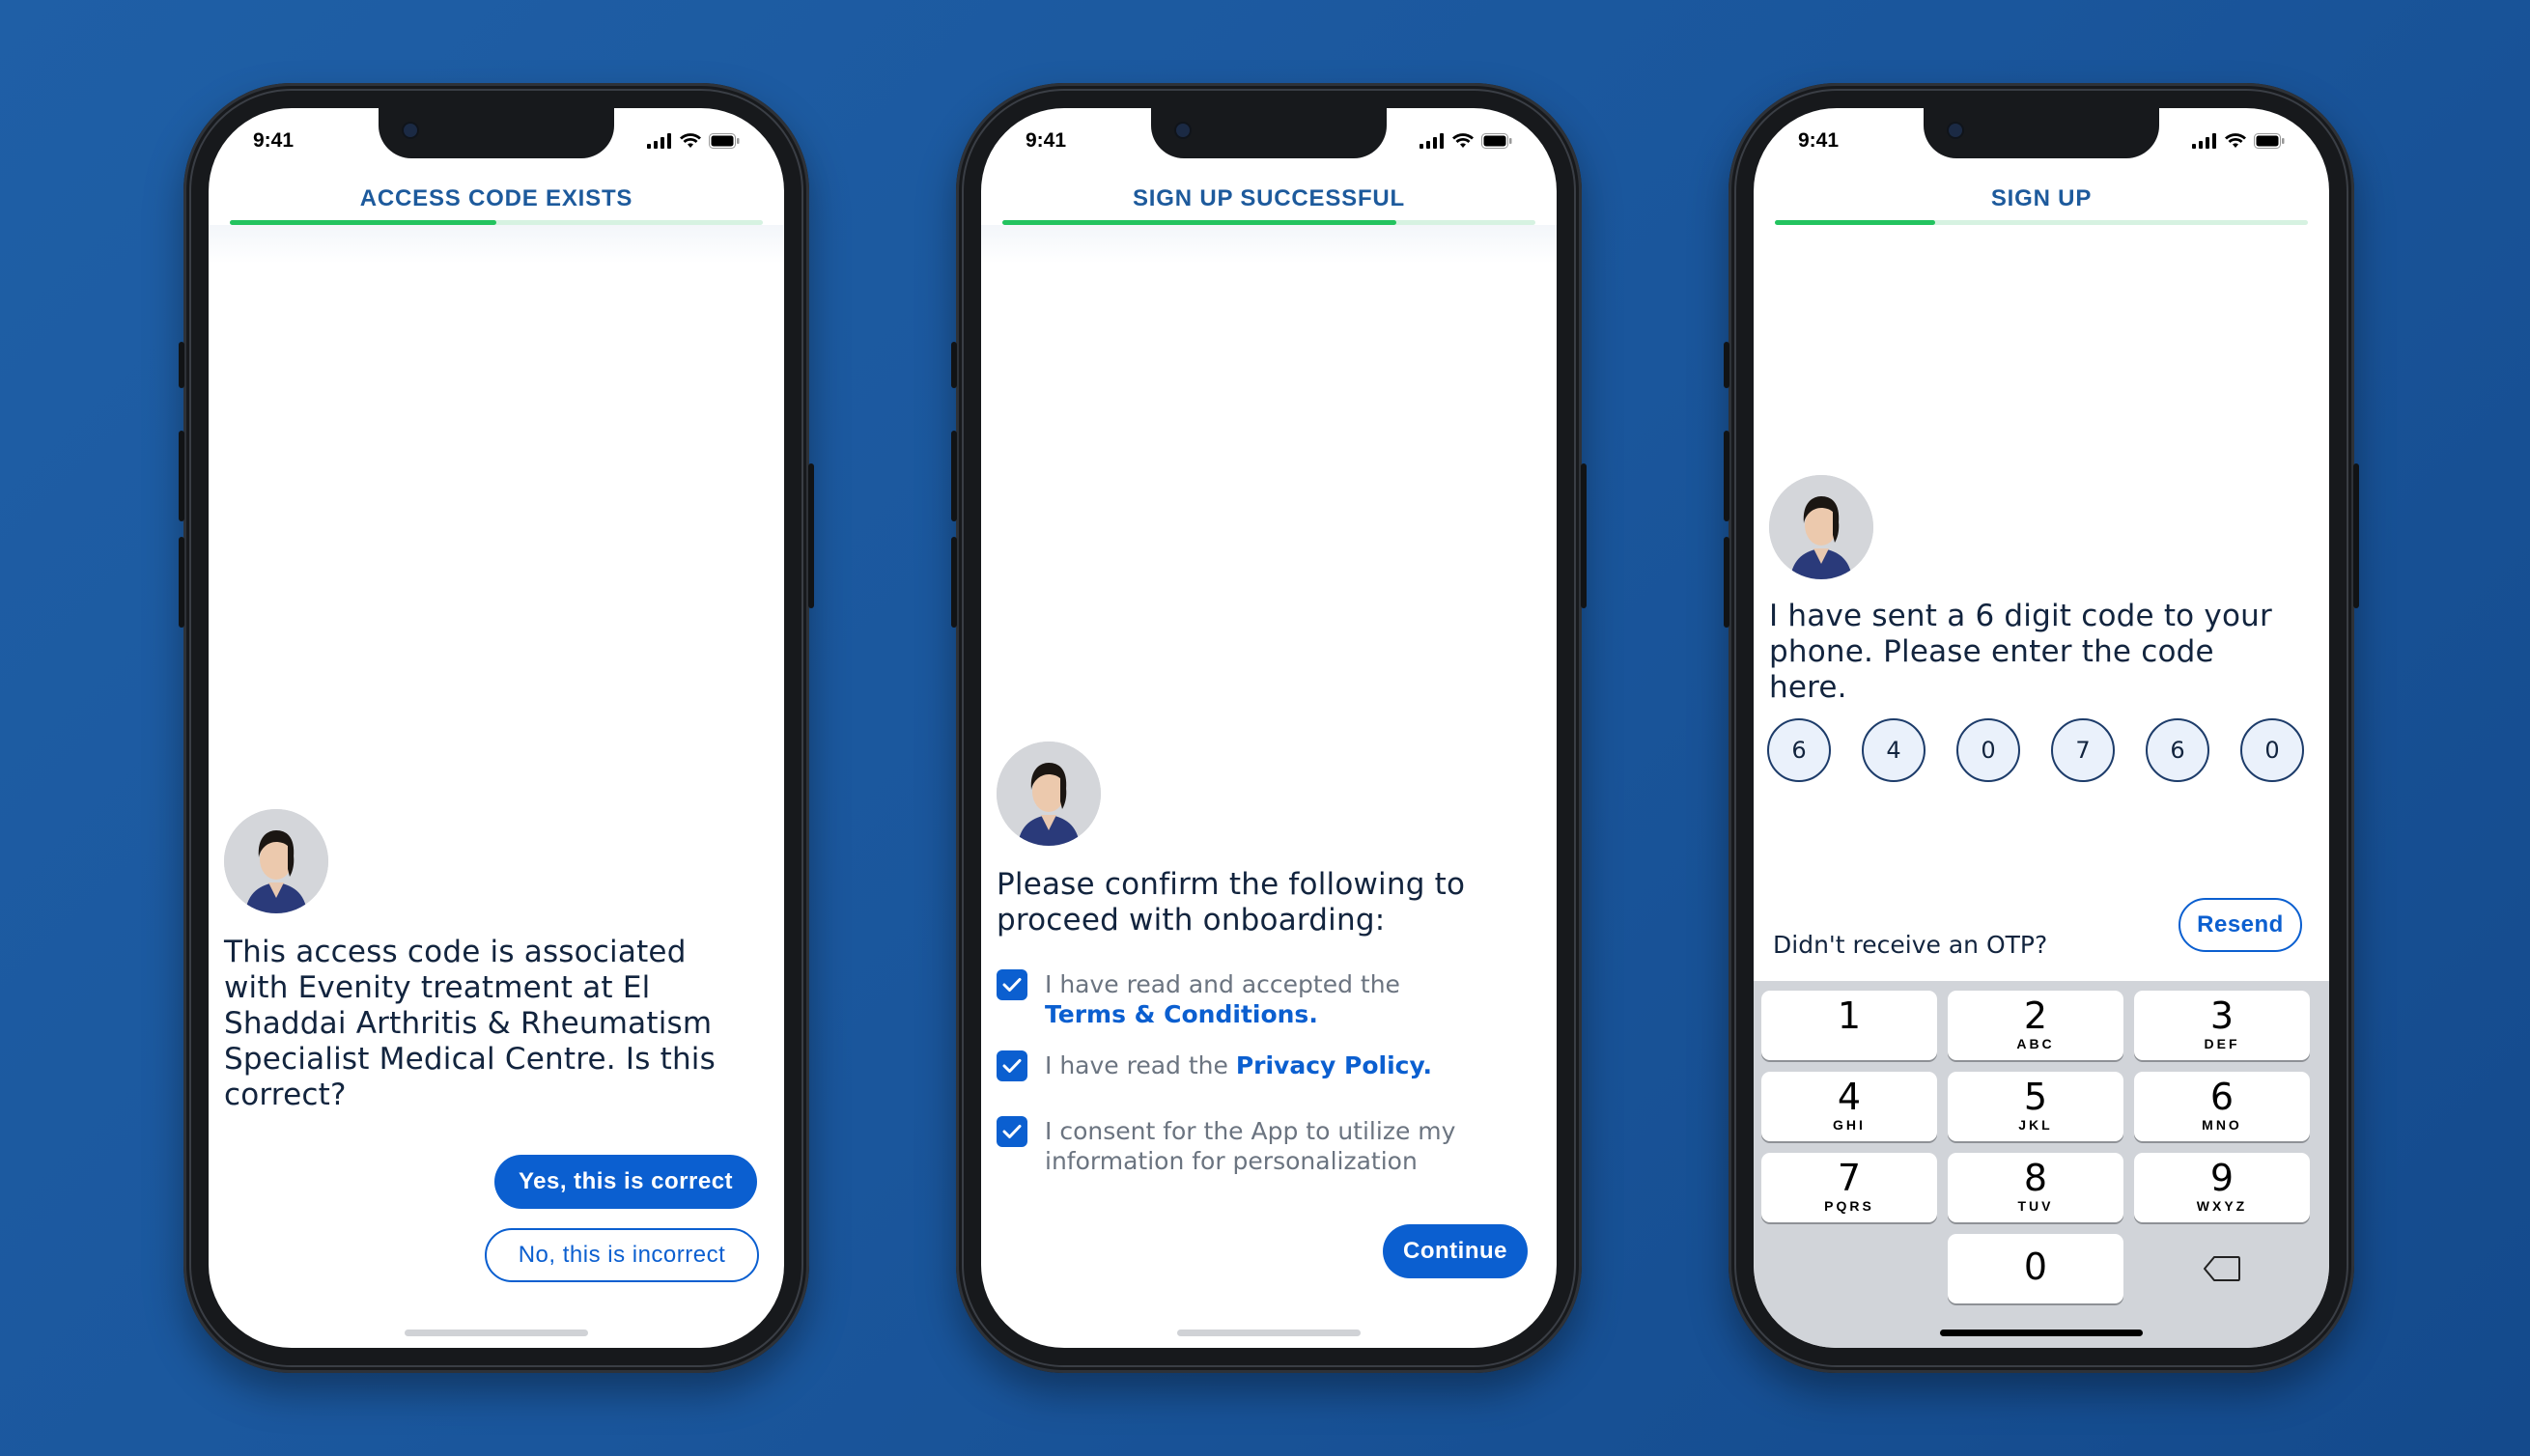 The width and height of the screenshot is (2530, 1456). I want to click on privacy-checkbox, so click(1012, 1066).